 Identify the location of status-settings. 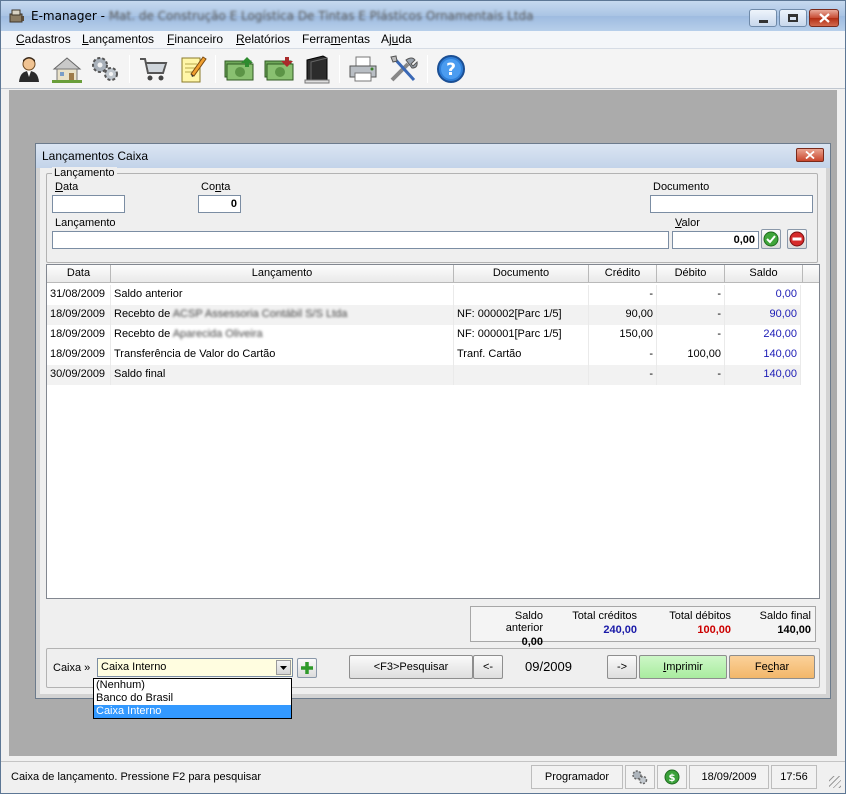
(640, 777).